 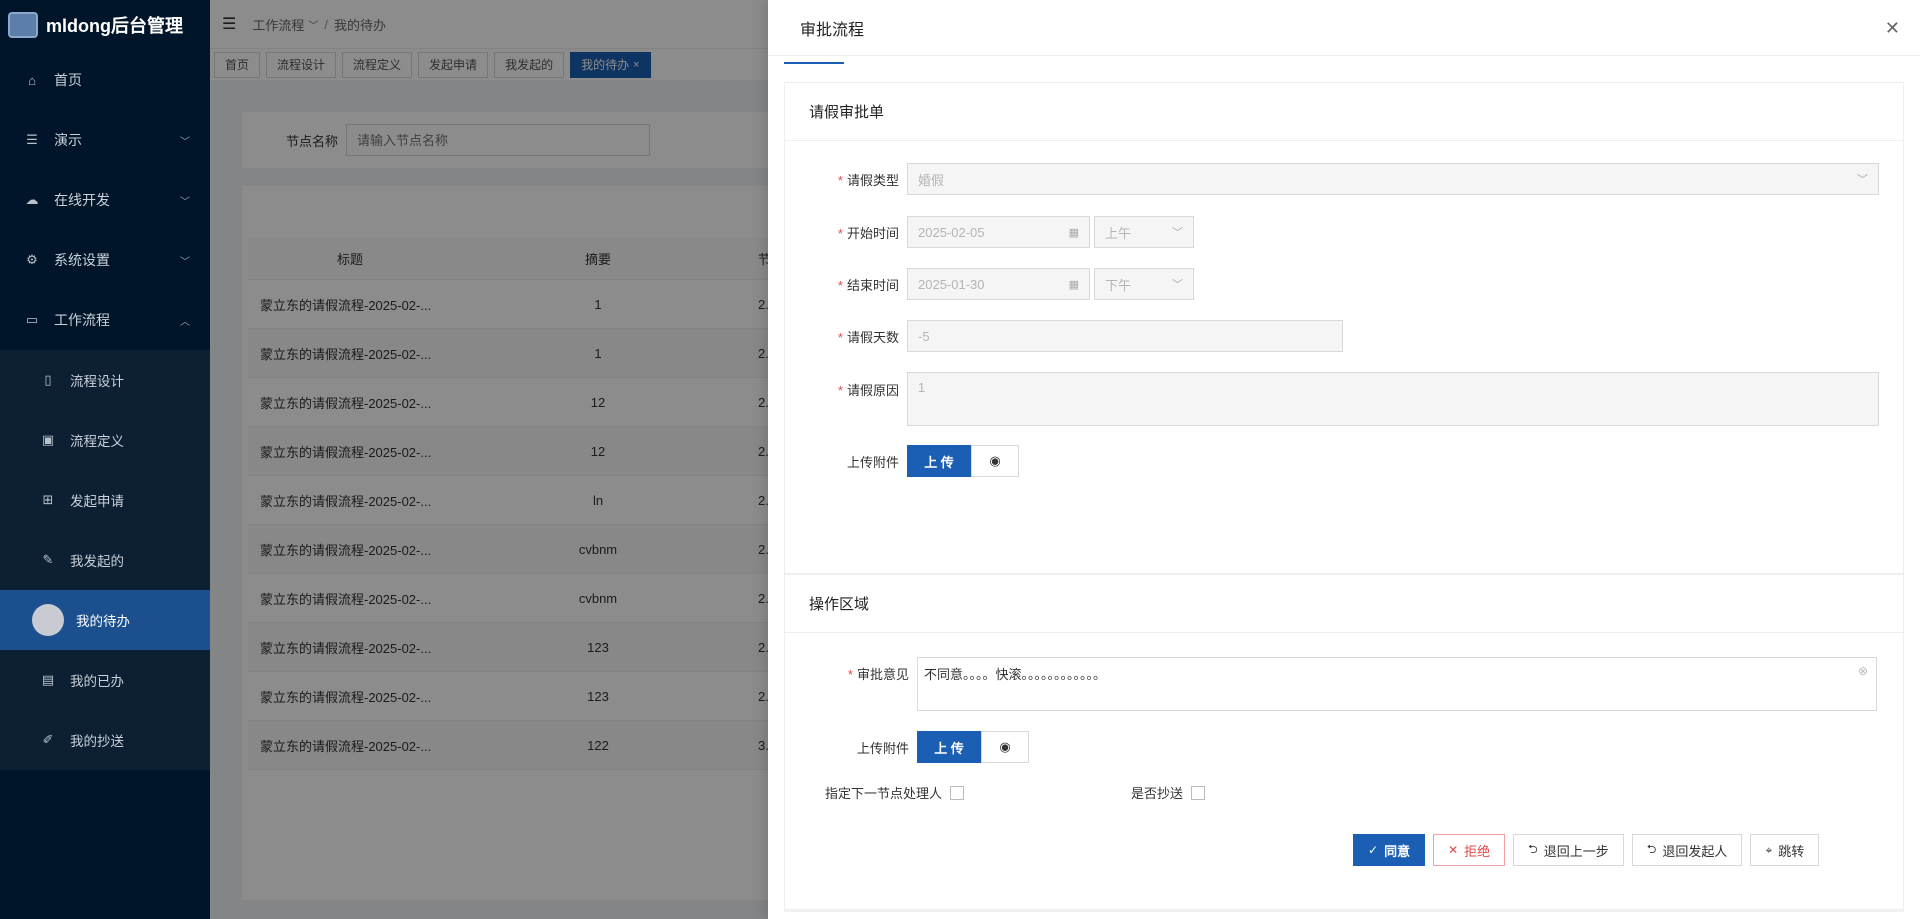 I want to click on reject-button: ✕ 拒绝, so click(x=1469, y=850).